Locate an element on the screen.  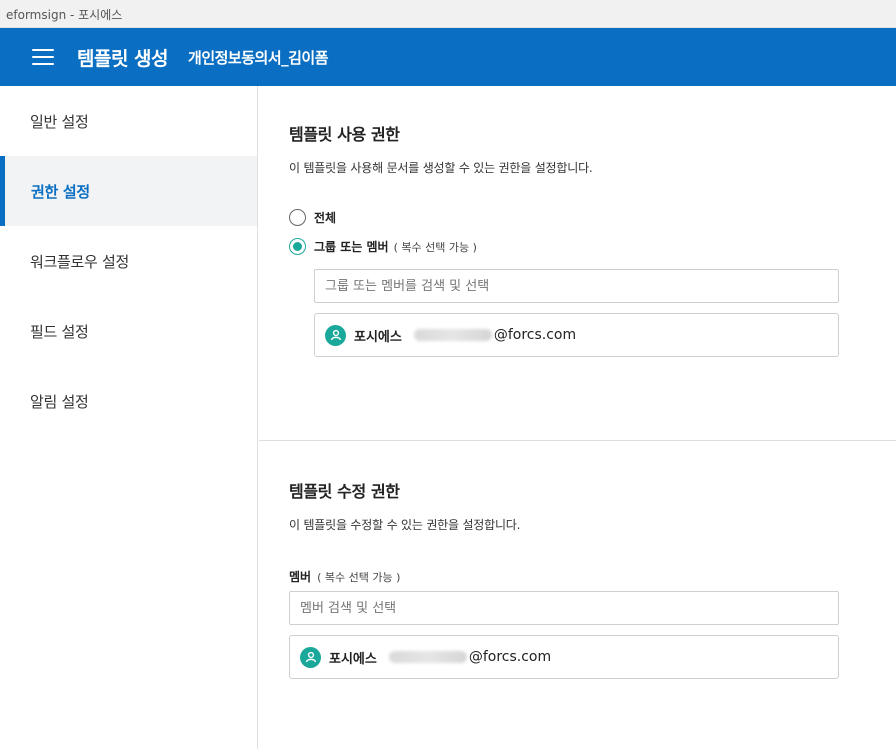
window-titlebar: eformsign - 포시에스 is located at coordinates (448, 14).